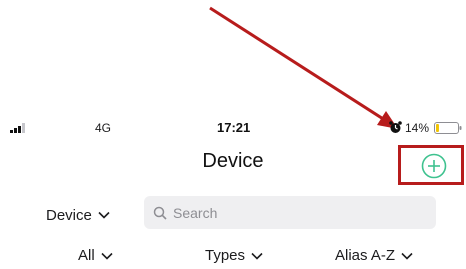  Describe the element at coordinates (395, 127) in the screenshot. I see `alarm-clock-icon` at that location.